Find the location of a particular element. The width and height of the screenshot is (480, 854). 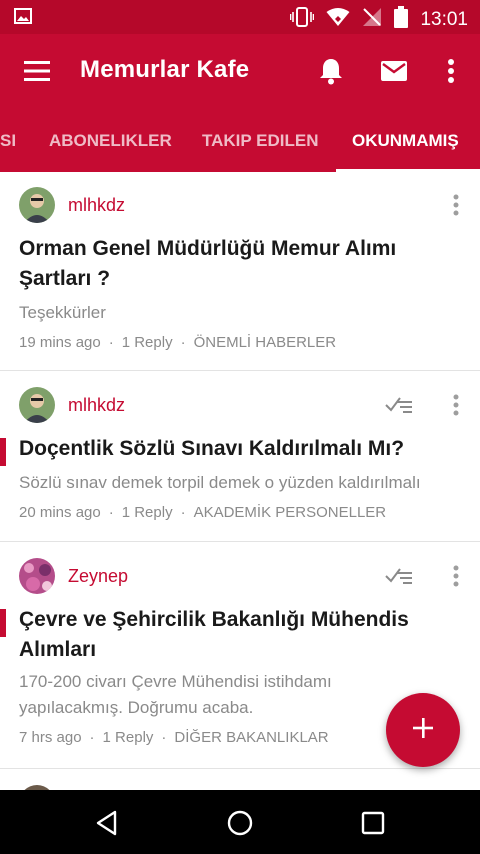

app-bar: Memurlar Kafe is located at coordinates (240, 71).